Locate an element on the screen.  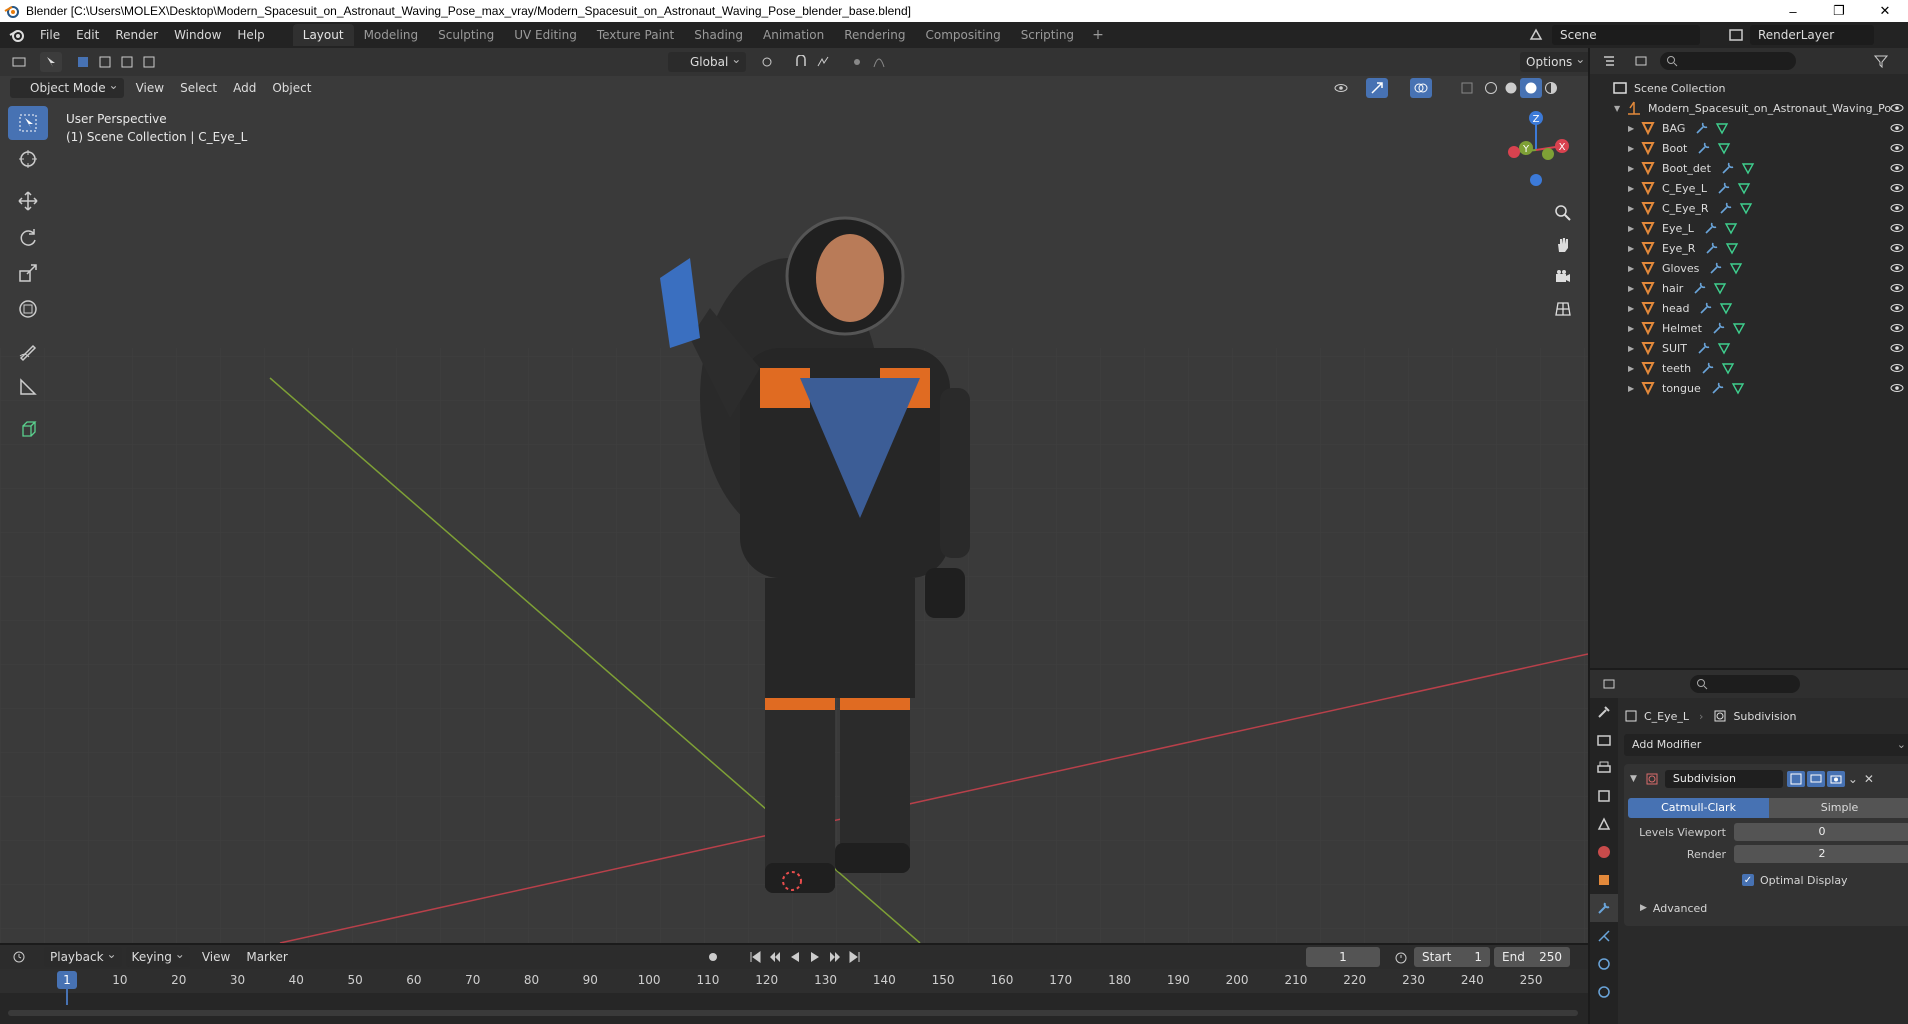
outliner-object-row: ▶ tongue is located at coordinates (1749, 388).